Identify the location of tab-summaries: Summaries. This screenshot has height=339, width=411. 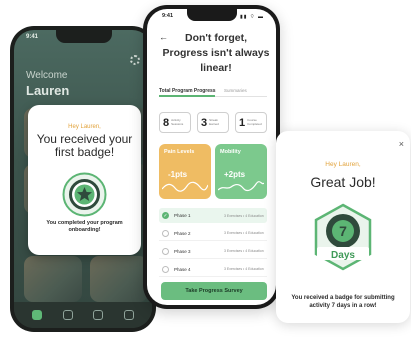
(235, 90).